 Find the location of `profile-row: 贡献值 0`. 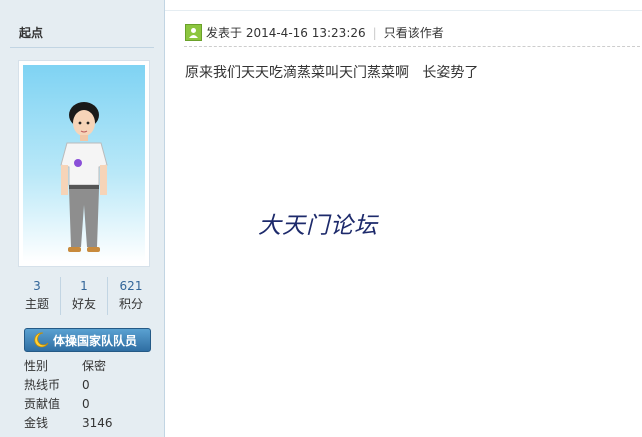

profile-row: 贡献值 0 is located at coordinates (89, 404).